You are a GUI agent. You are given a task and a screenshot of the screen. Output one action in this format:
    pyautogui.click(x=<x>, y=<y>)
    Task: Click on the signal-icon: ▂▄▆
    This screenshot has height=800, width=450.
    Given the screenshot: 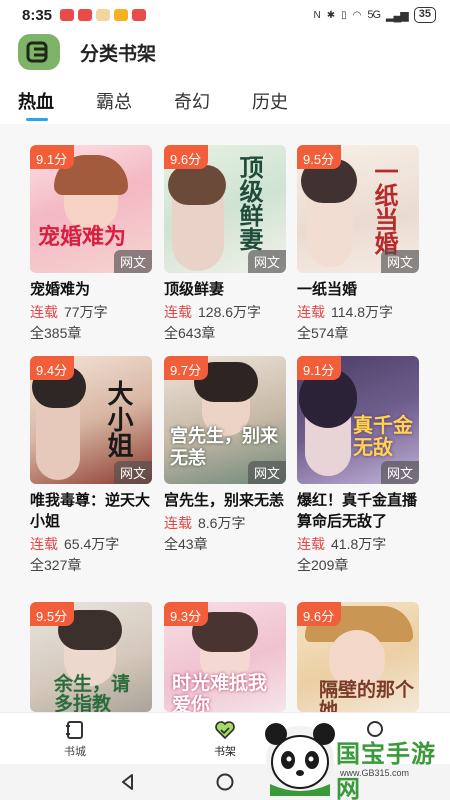 What is the action you would take?
    pyautogui.click(x=397, y=15)
    